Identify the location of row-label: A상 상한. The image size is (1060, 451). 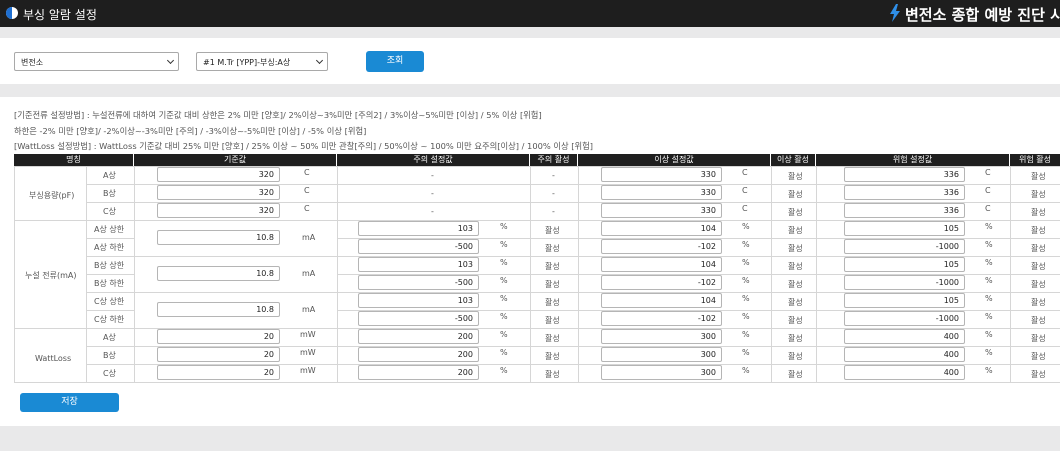
(109, 229).